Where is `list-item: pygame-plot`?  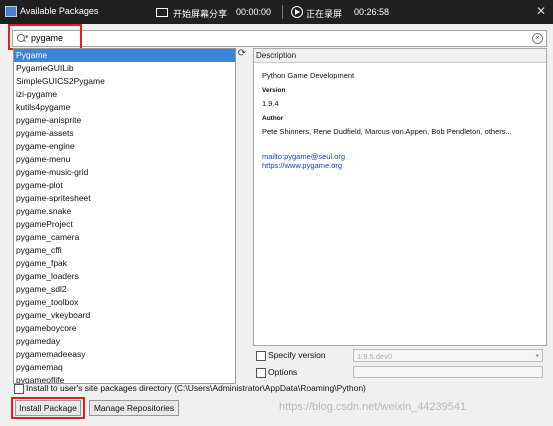
list-item: pygame-plot is located at coordinates (124, 185).